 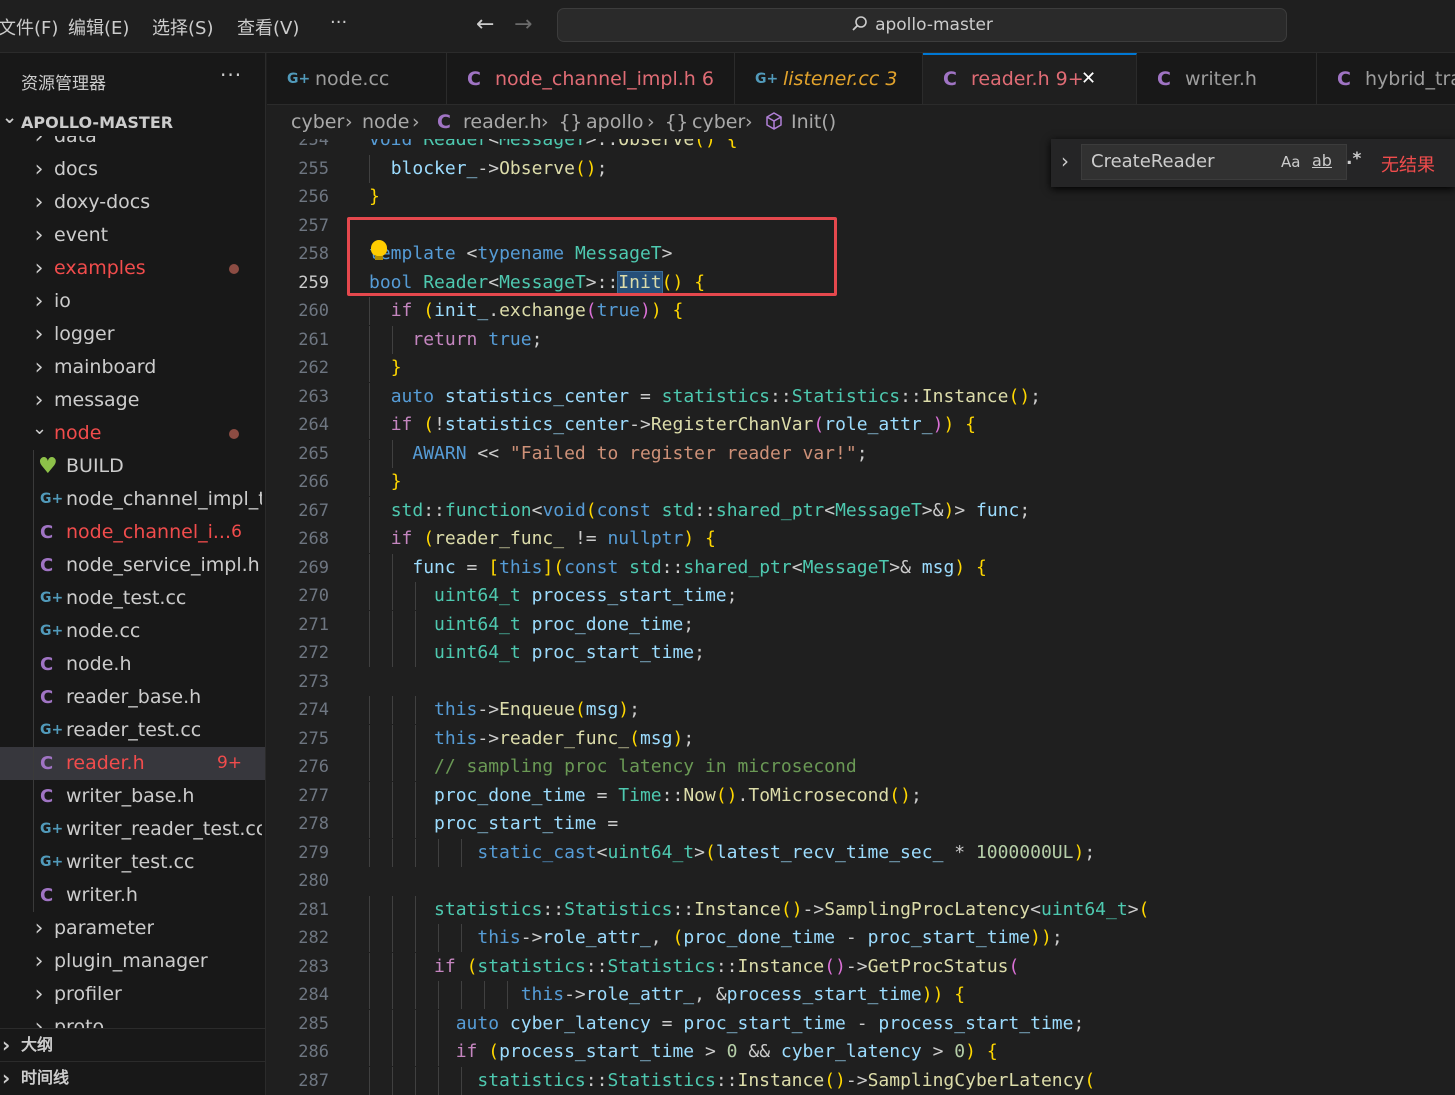 I want to click on command-center: apollo-master, so click(x=922, y=25).